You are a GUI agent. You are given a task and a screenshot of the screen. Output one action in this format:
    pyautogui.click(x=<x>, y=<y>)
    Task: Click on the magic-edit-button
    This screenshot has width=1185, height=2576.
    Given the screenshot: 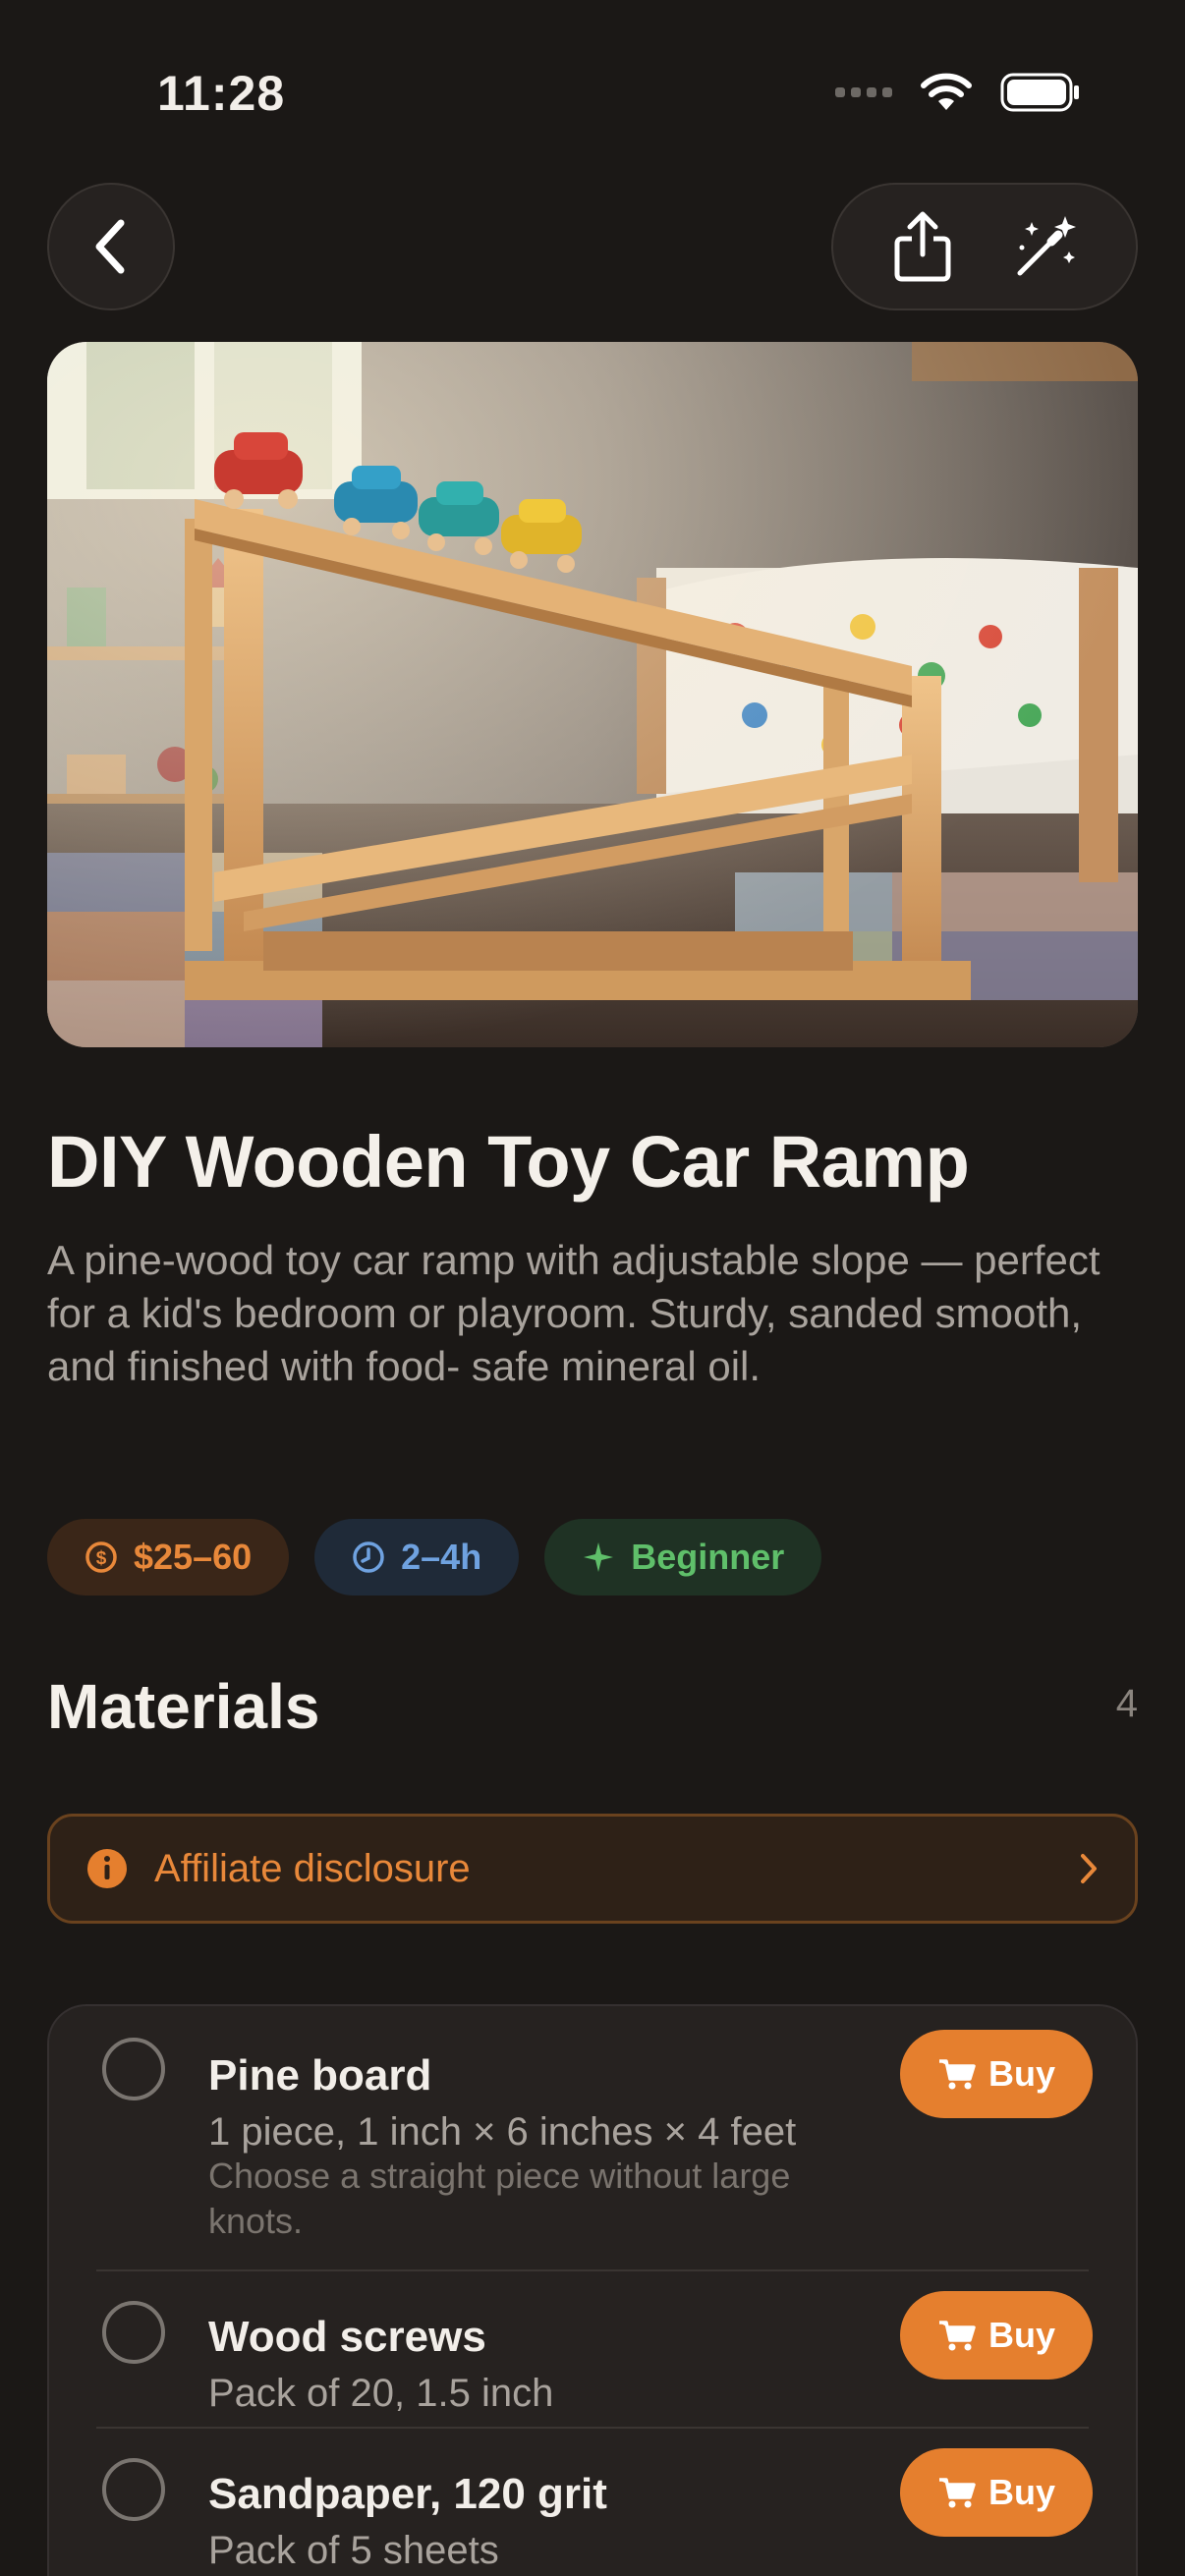 What is the action you would take?
    pyautogui.click(x=1046, y=246)
    